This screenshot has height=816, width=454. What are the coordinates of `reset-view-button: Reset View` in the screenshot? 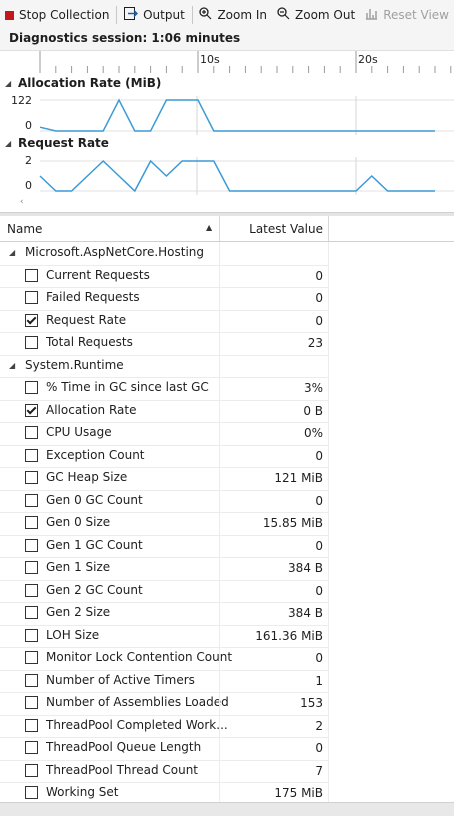 It's located at (407, 15).